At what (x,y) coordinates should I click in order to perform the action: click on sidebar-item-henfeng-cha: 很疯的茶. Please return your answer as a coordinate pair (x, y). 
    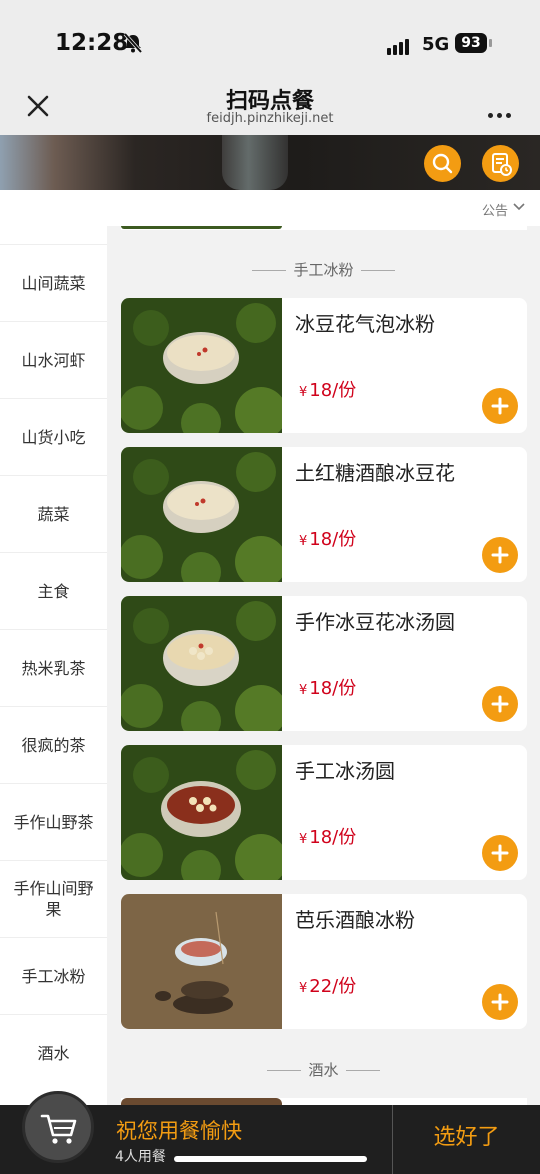
    Looking at the image, I should click on (53, 744).